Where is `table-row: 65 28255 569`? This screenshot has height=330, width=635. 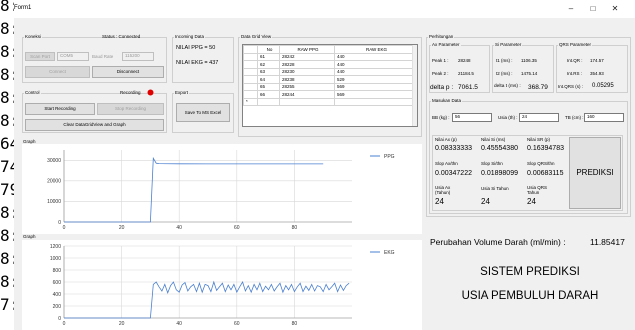 table-row: 65 28255 569 is located at coordinates (330, 86).